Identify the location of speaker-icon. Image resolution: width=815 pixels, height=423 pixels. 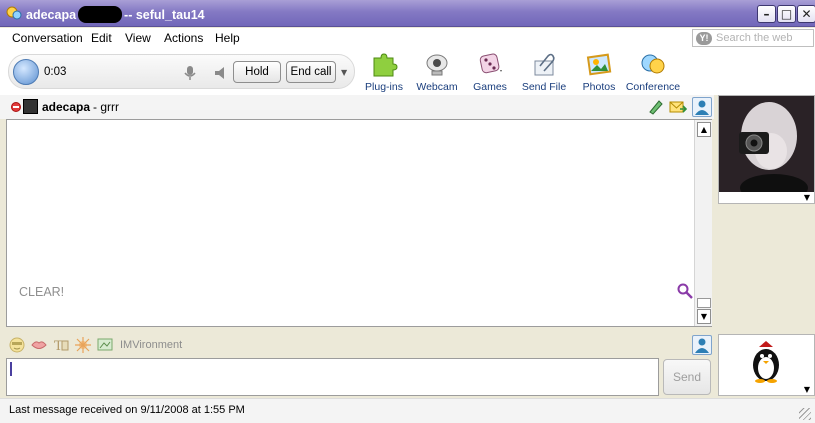
(221, 73).